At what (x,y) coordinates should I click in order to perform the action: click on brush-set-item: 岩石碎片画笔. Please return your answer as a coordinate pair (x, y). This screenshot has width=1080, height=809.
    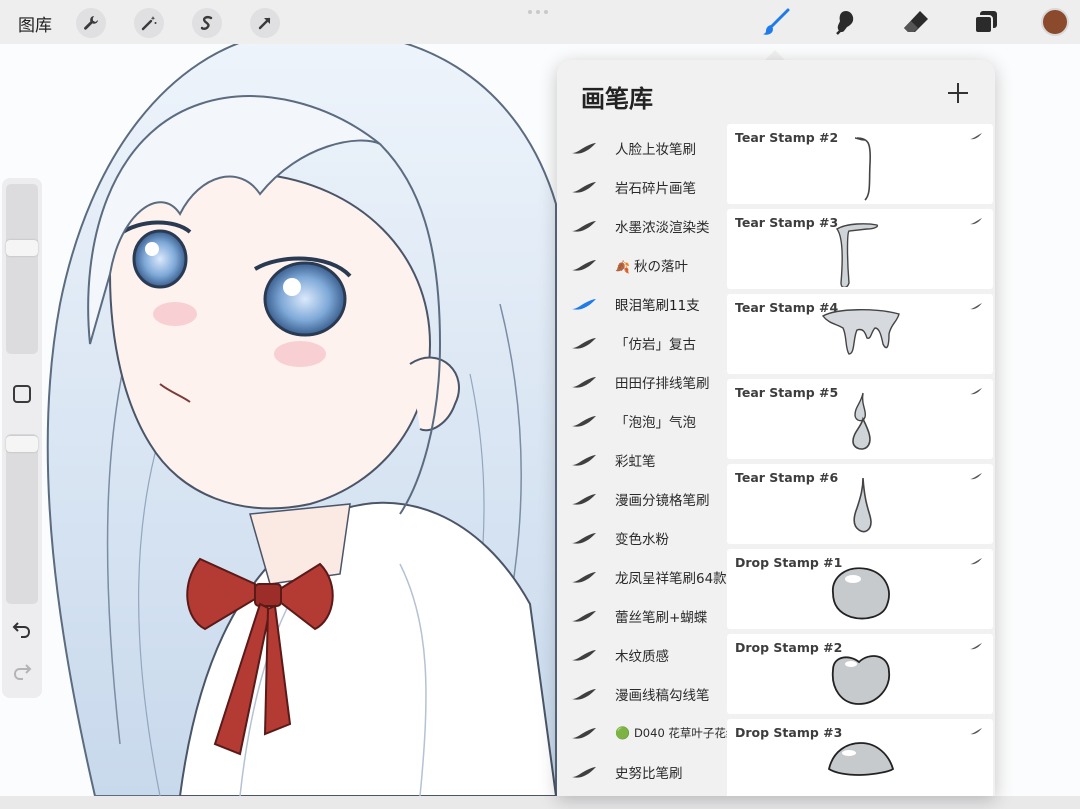
    Looking at the image, I should click on (642, 186).